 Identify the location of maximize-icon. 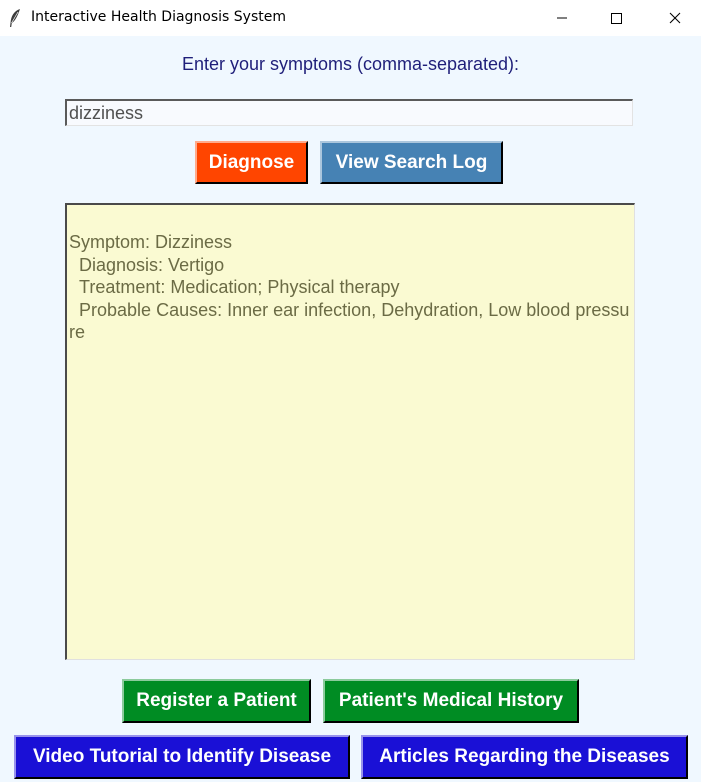
(616, 18).